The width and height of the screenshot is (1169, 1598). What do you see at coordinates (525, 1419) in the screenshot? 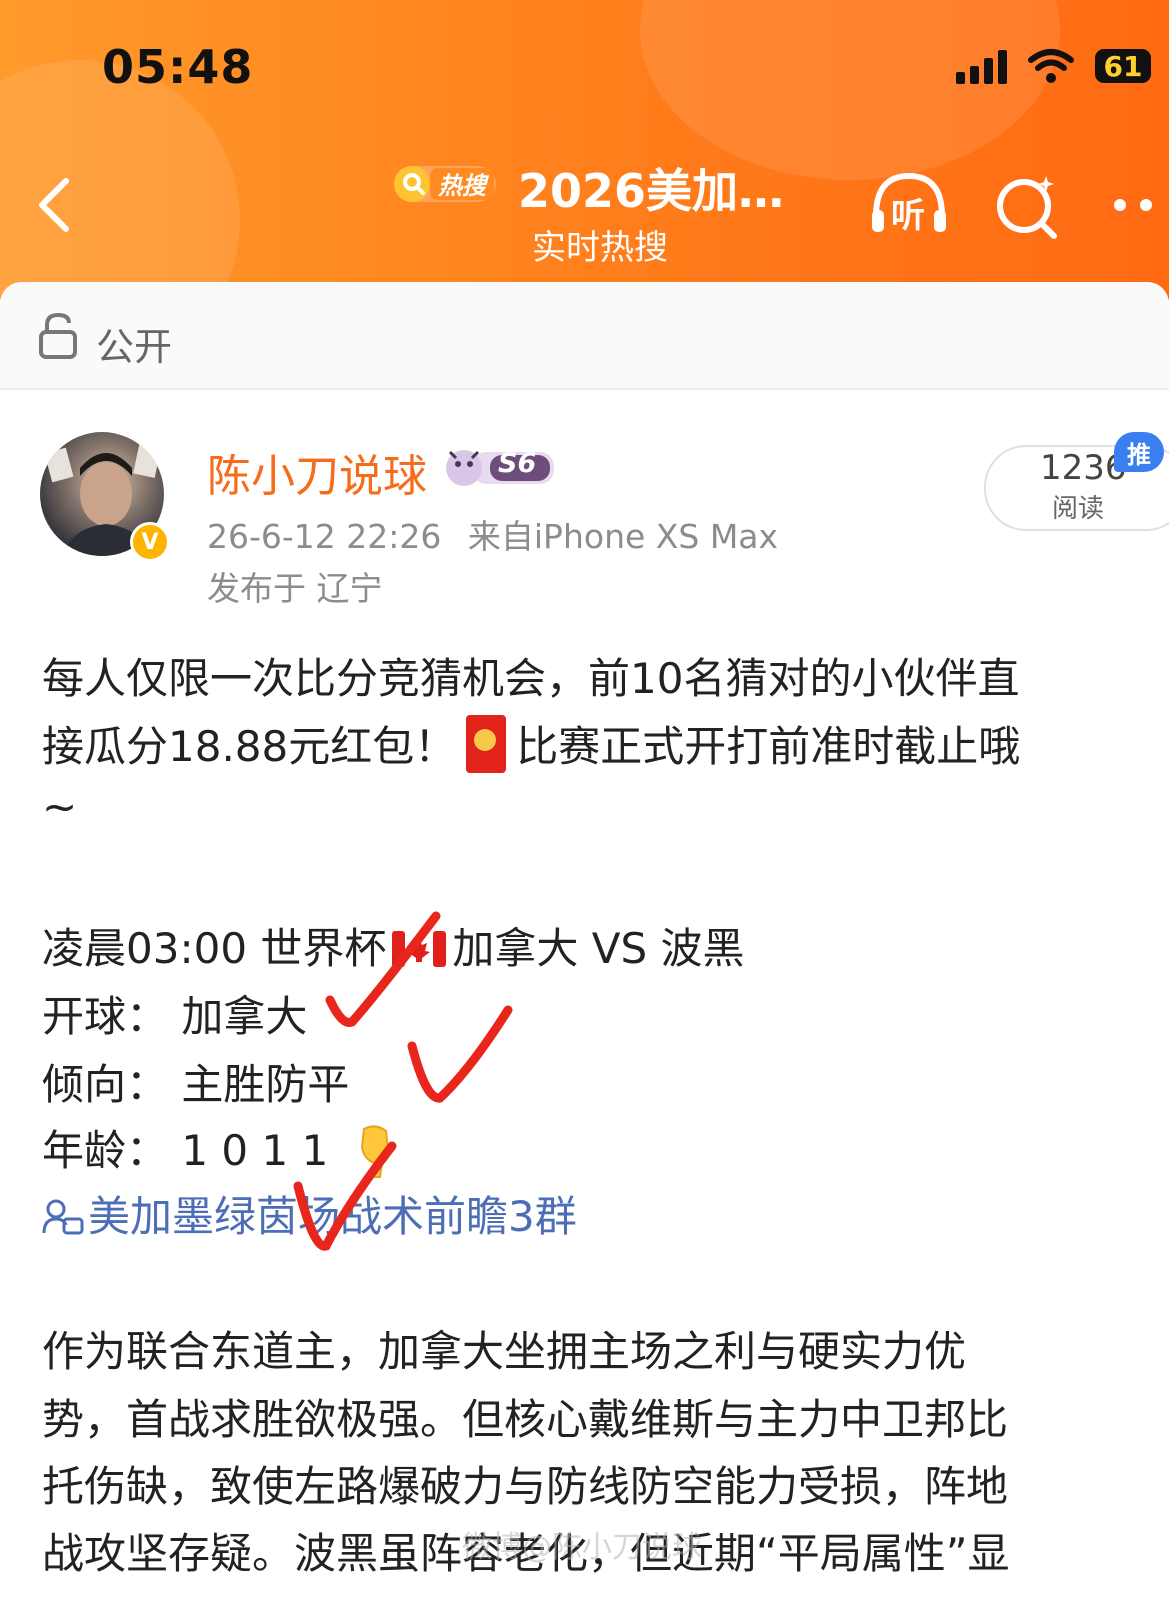
I see `post-line: 势，首战求胜欲极强。但核心戴维斯与主力中卫邦比` at bounding box center [525, 1419].